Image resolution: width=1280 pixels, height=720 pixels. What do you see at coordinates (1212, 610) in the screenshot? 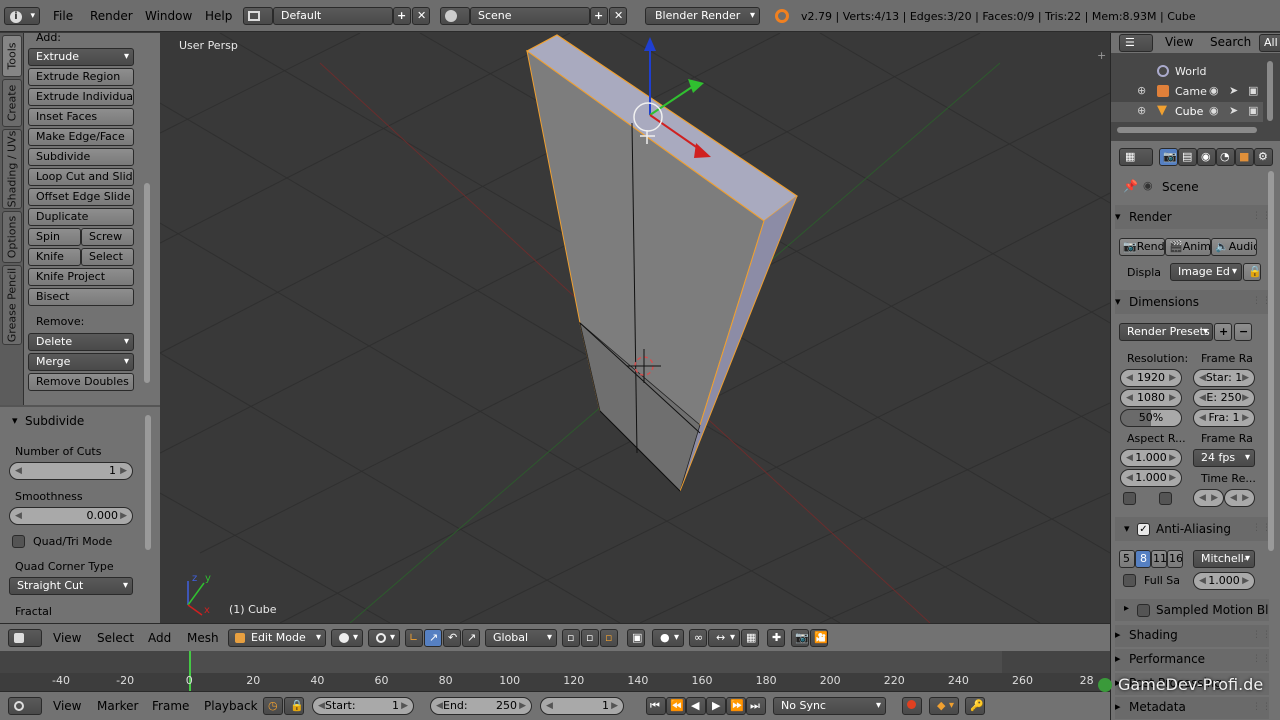
I see `motion-blur-title: Sampled Motion Bl` at bounding box center [1212, 610].